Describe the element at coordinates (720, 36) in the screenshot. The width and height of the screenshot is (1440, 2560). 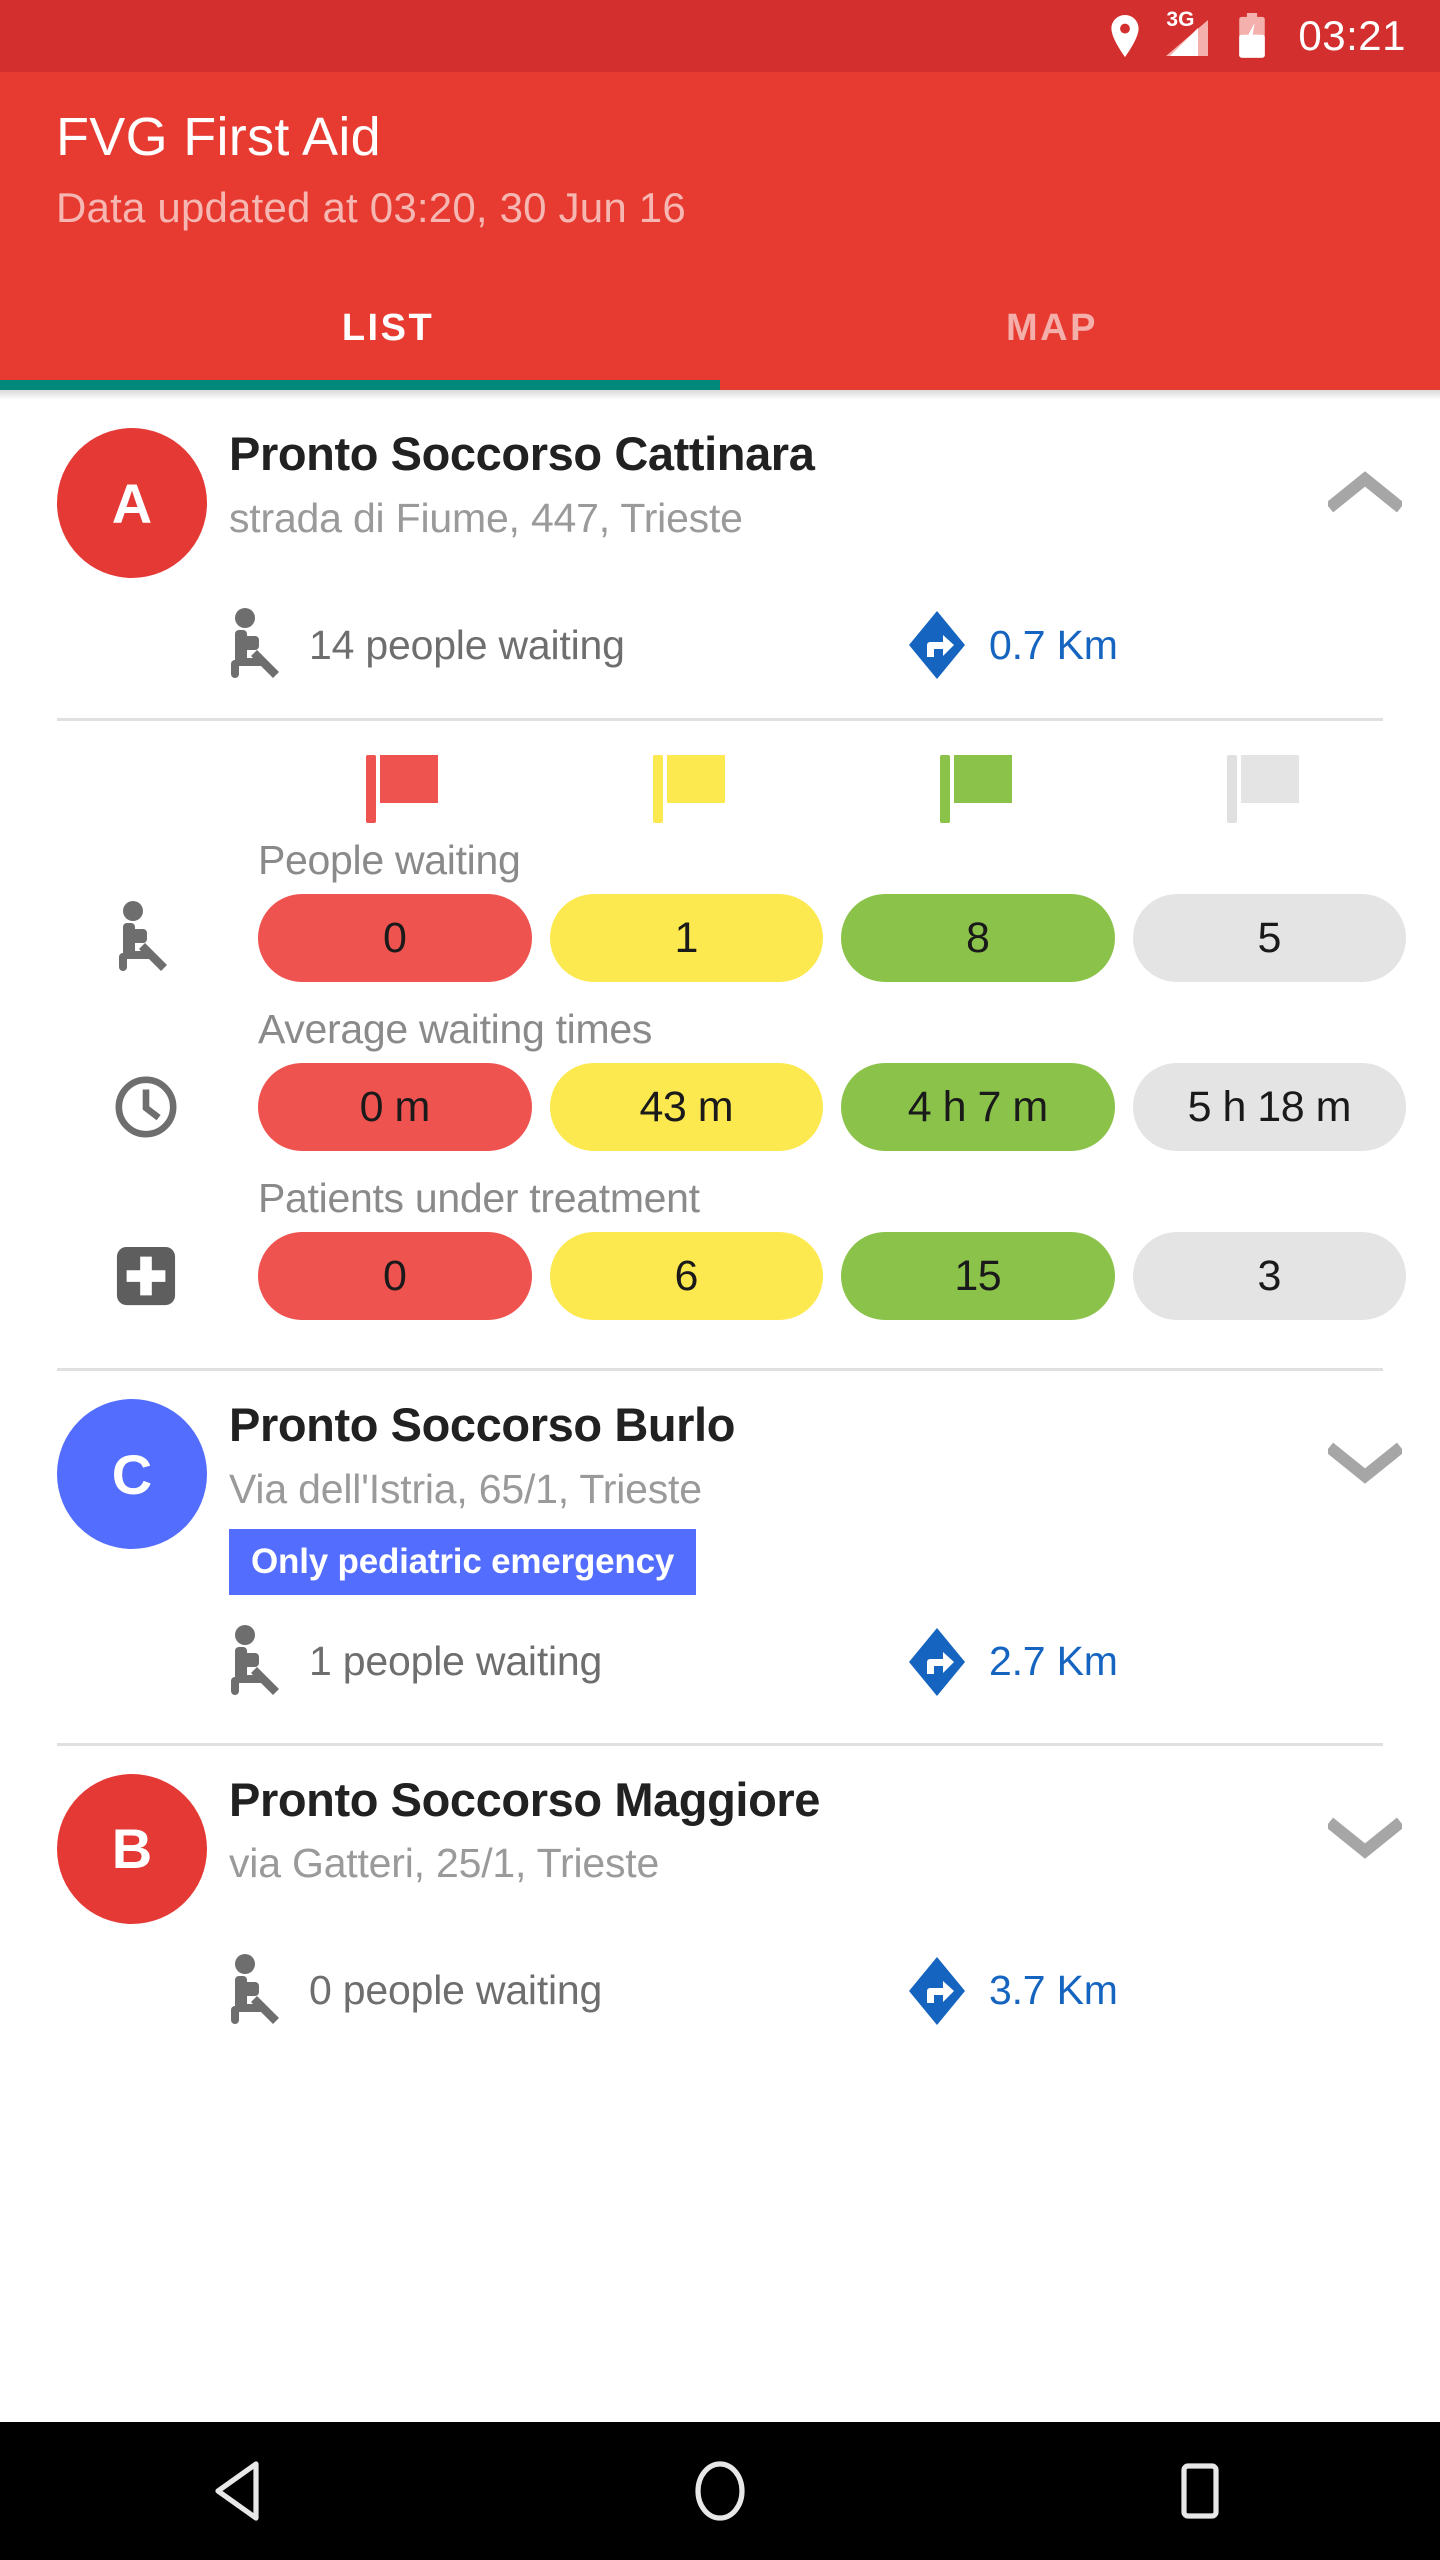
I see `status-bar: 3G 03:21` at that location.